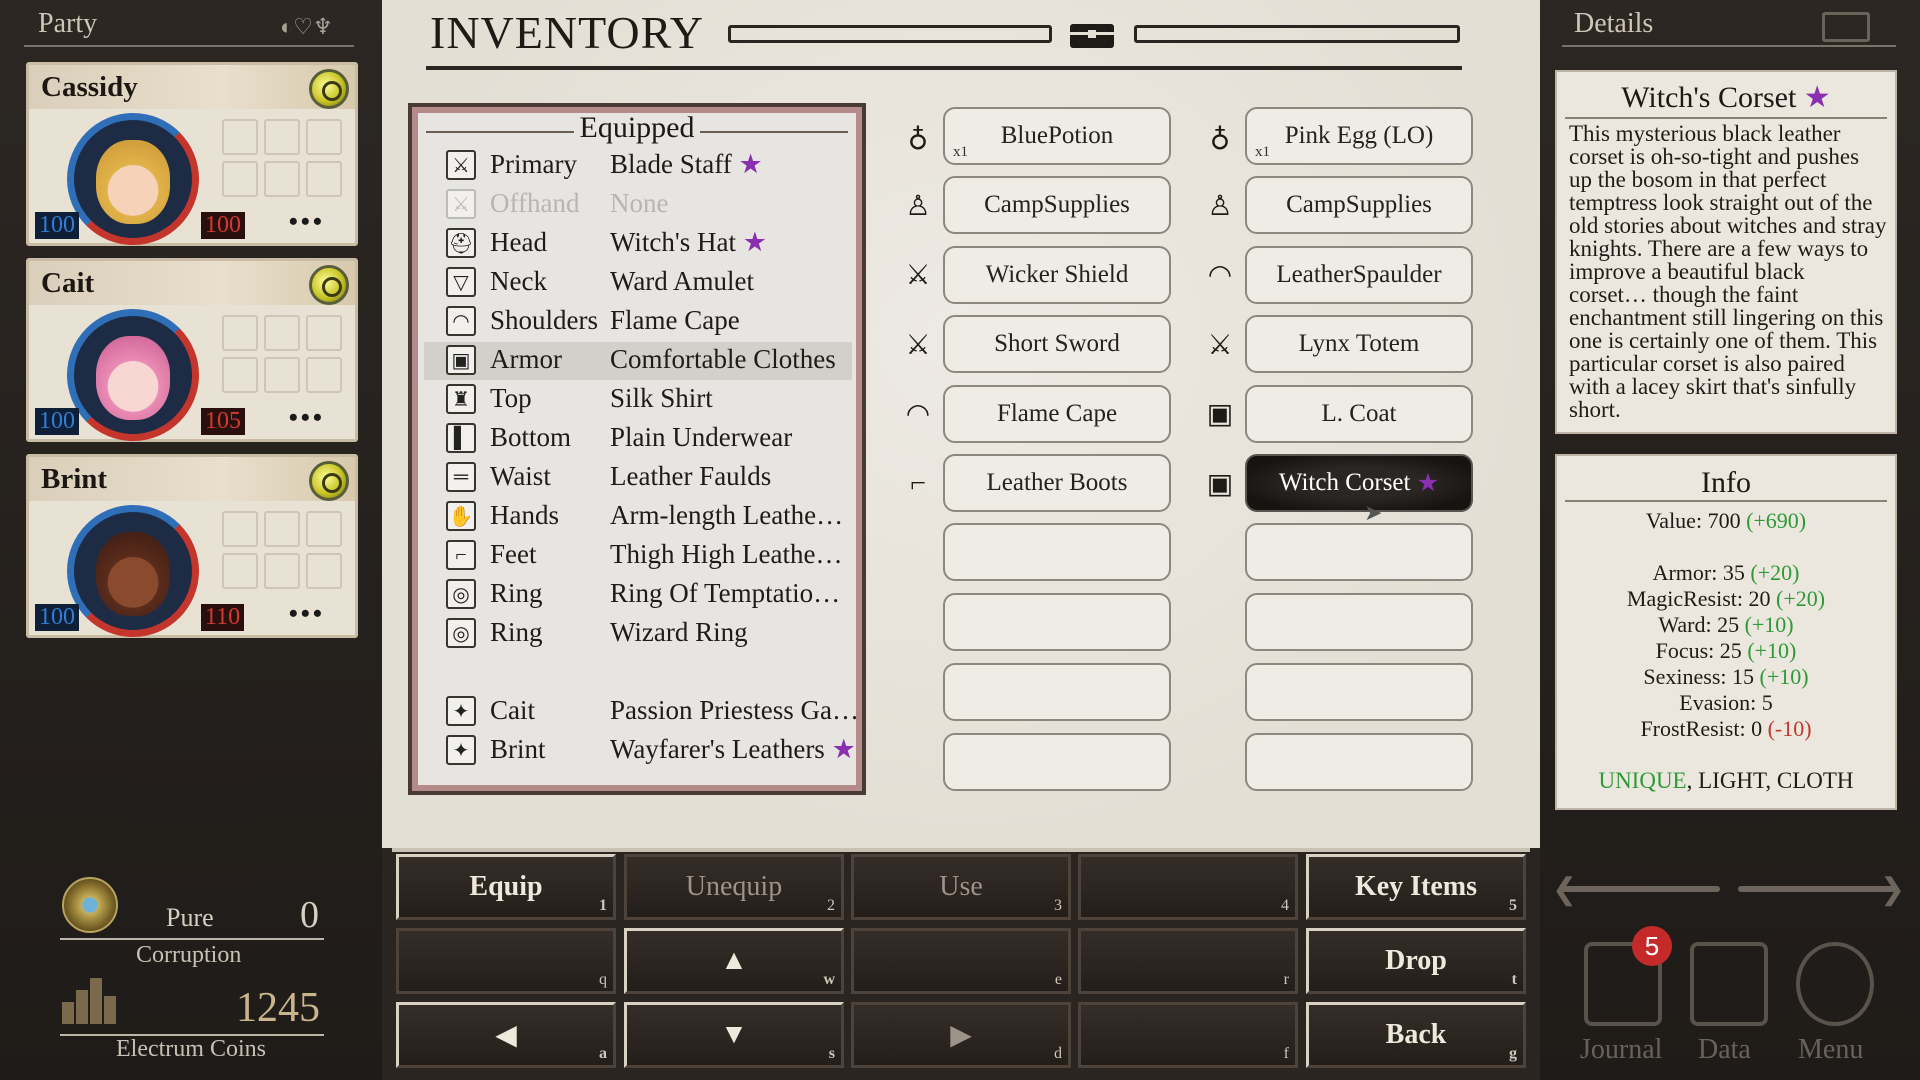  I want to click on equipped-rule-right, so click(774, 132).